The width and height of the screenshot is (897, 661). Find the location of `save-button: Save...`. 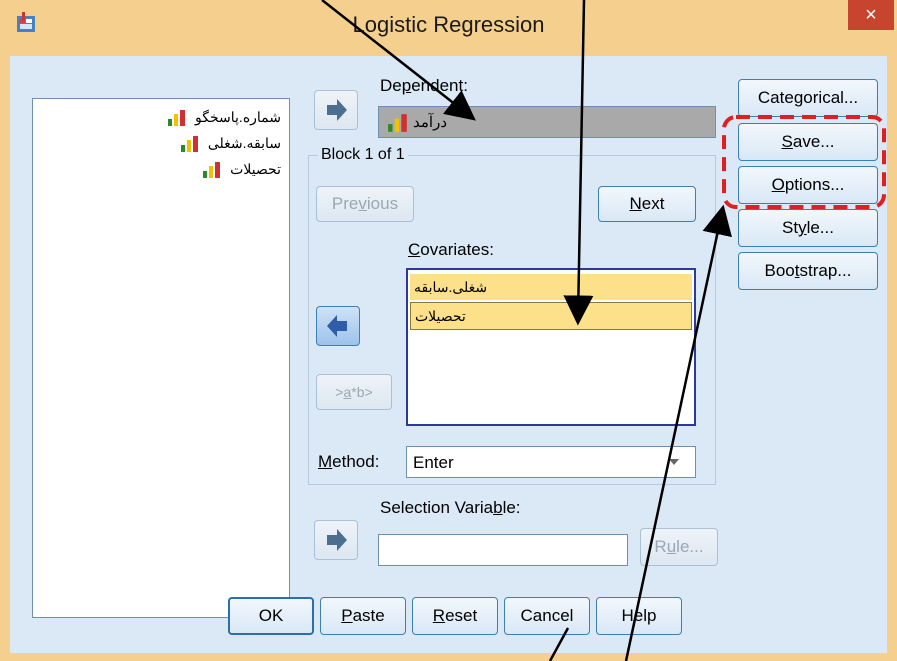

save-button: Save... is located at coordinates (808, 142).